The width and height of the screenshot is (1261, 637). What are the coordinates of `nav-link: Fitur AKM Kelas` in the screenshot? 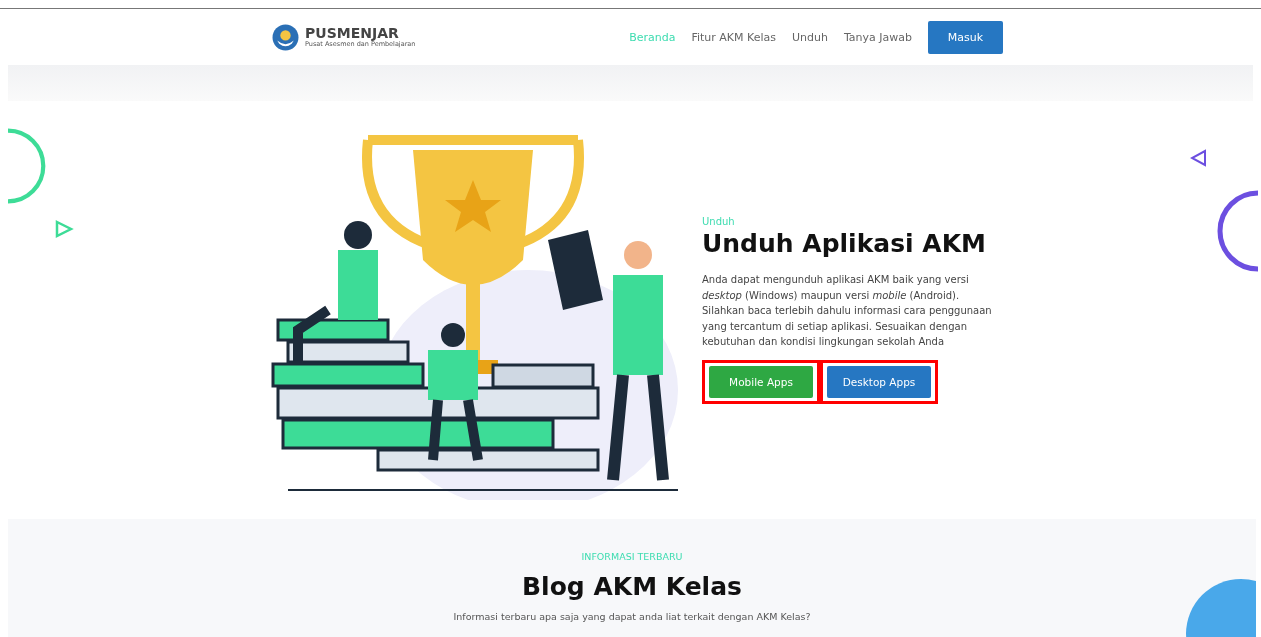 It's located at (733, 37).